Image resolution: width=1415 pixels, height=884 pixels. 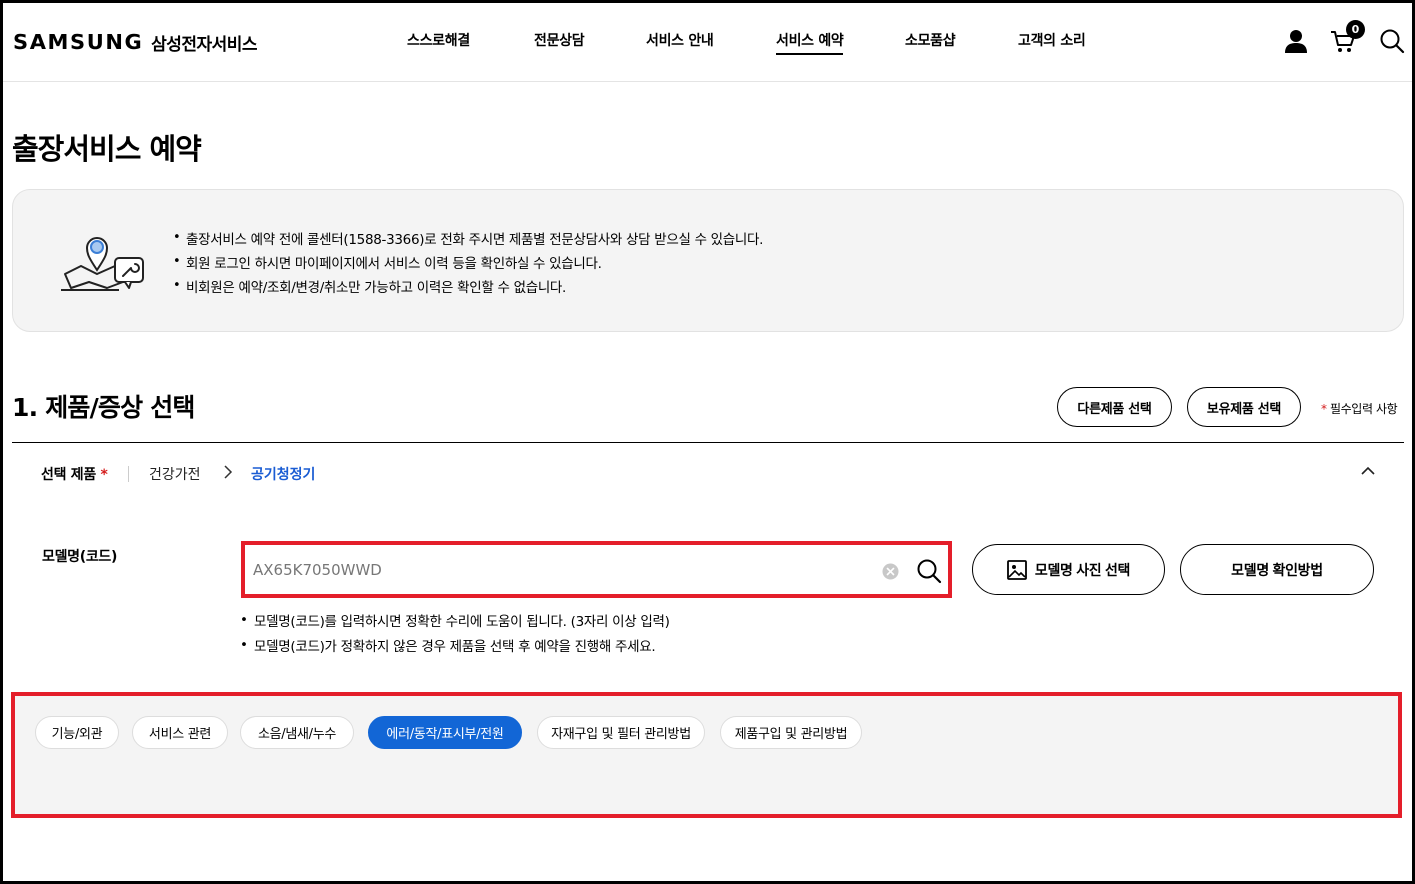 I want to click on divider, so click(x=128, y=474).